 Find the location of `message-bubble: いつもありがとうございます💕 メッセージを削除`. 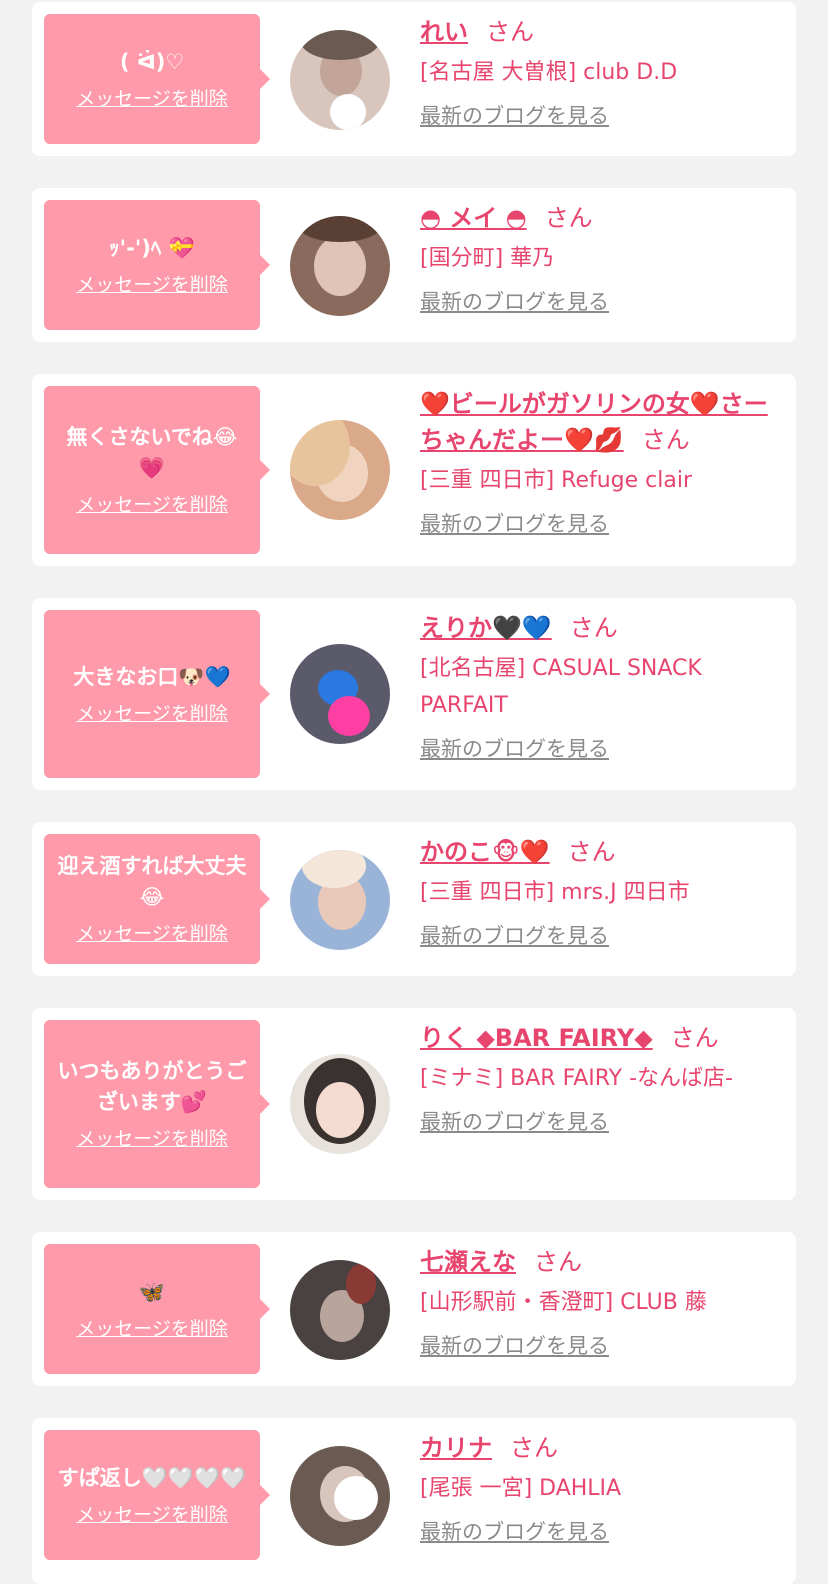

message-bubble: いつもありがとうございます💕 メッセージを削除 is located at coordinates (157, 1104).